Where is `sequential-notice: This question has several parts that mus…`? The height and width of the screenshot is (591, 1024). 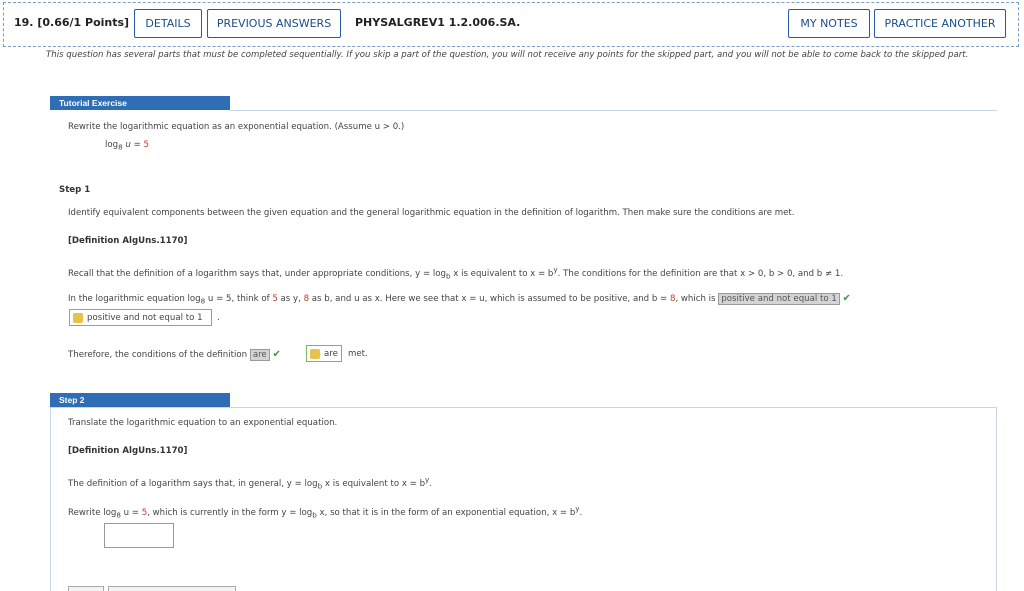 sequential-notice: This question has several parts that mus… is located at coordinates (507, 55).